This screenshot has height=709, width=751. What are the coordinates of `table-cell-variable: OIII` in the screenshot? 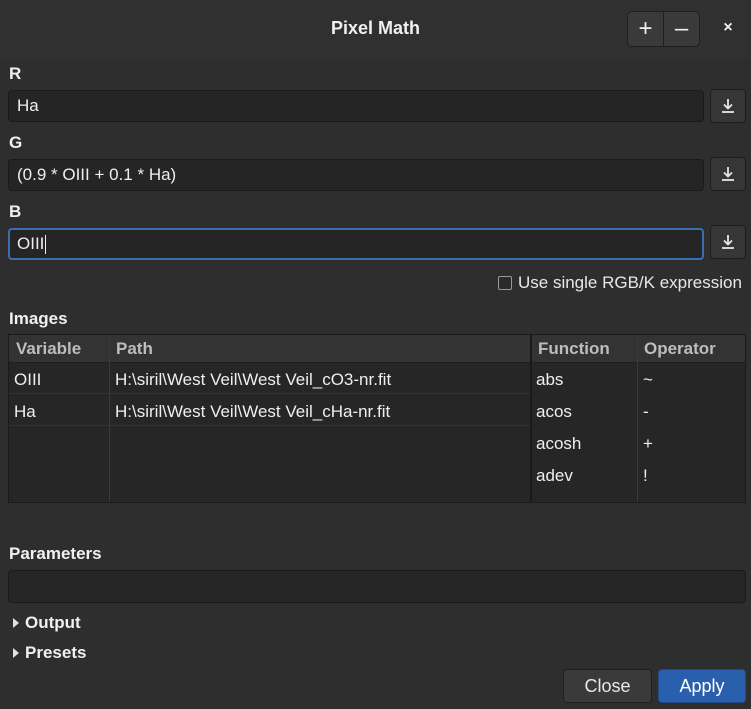 It's located at (27, 380).